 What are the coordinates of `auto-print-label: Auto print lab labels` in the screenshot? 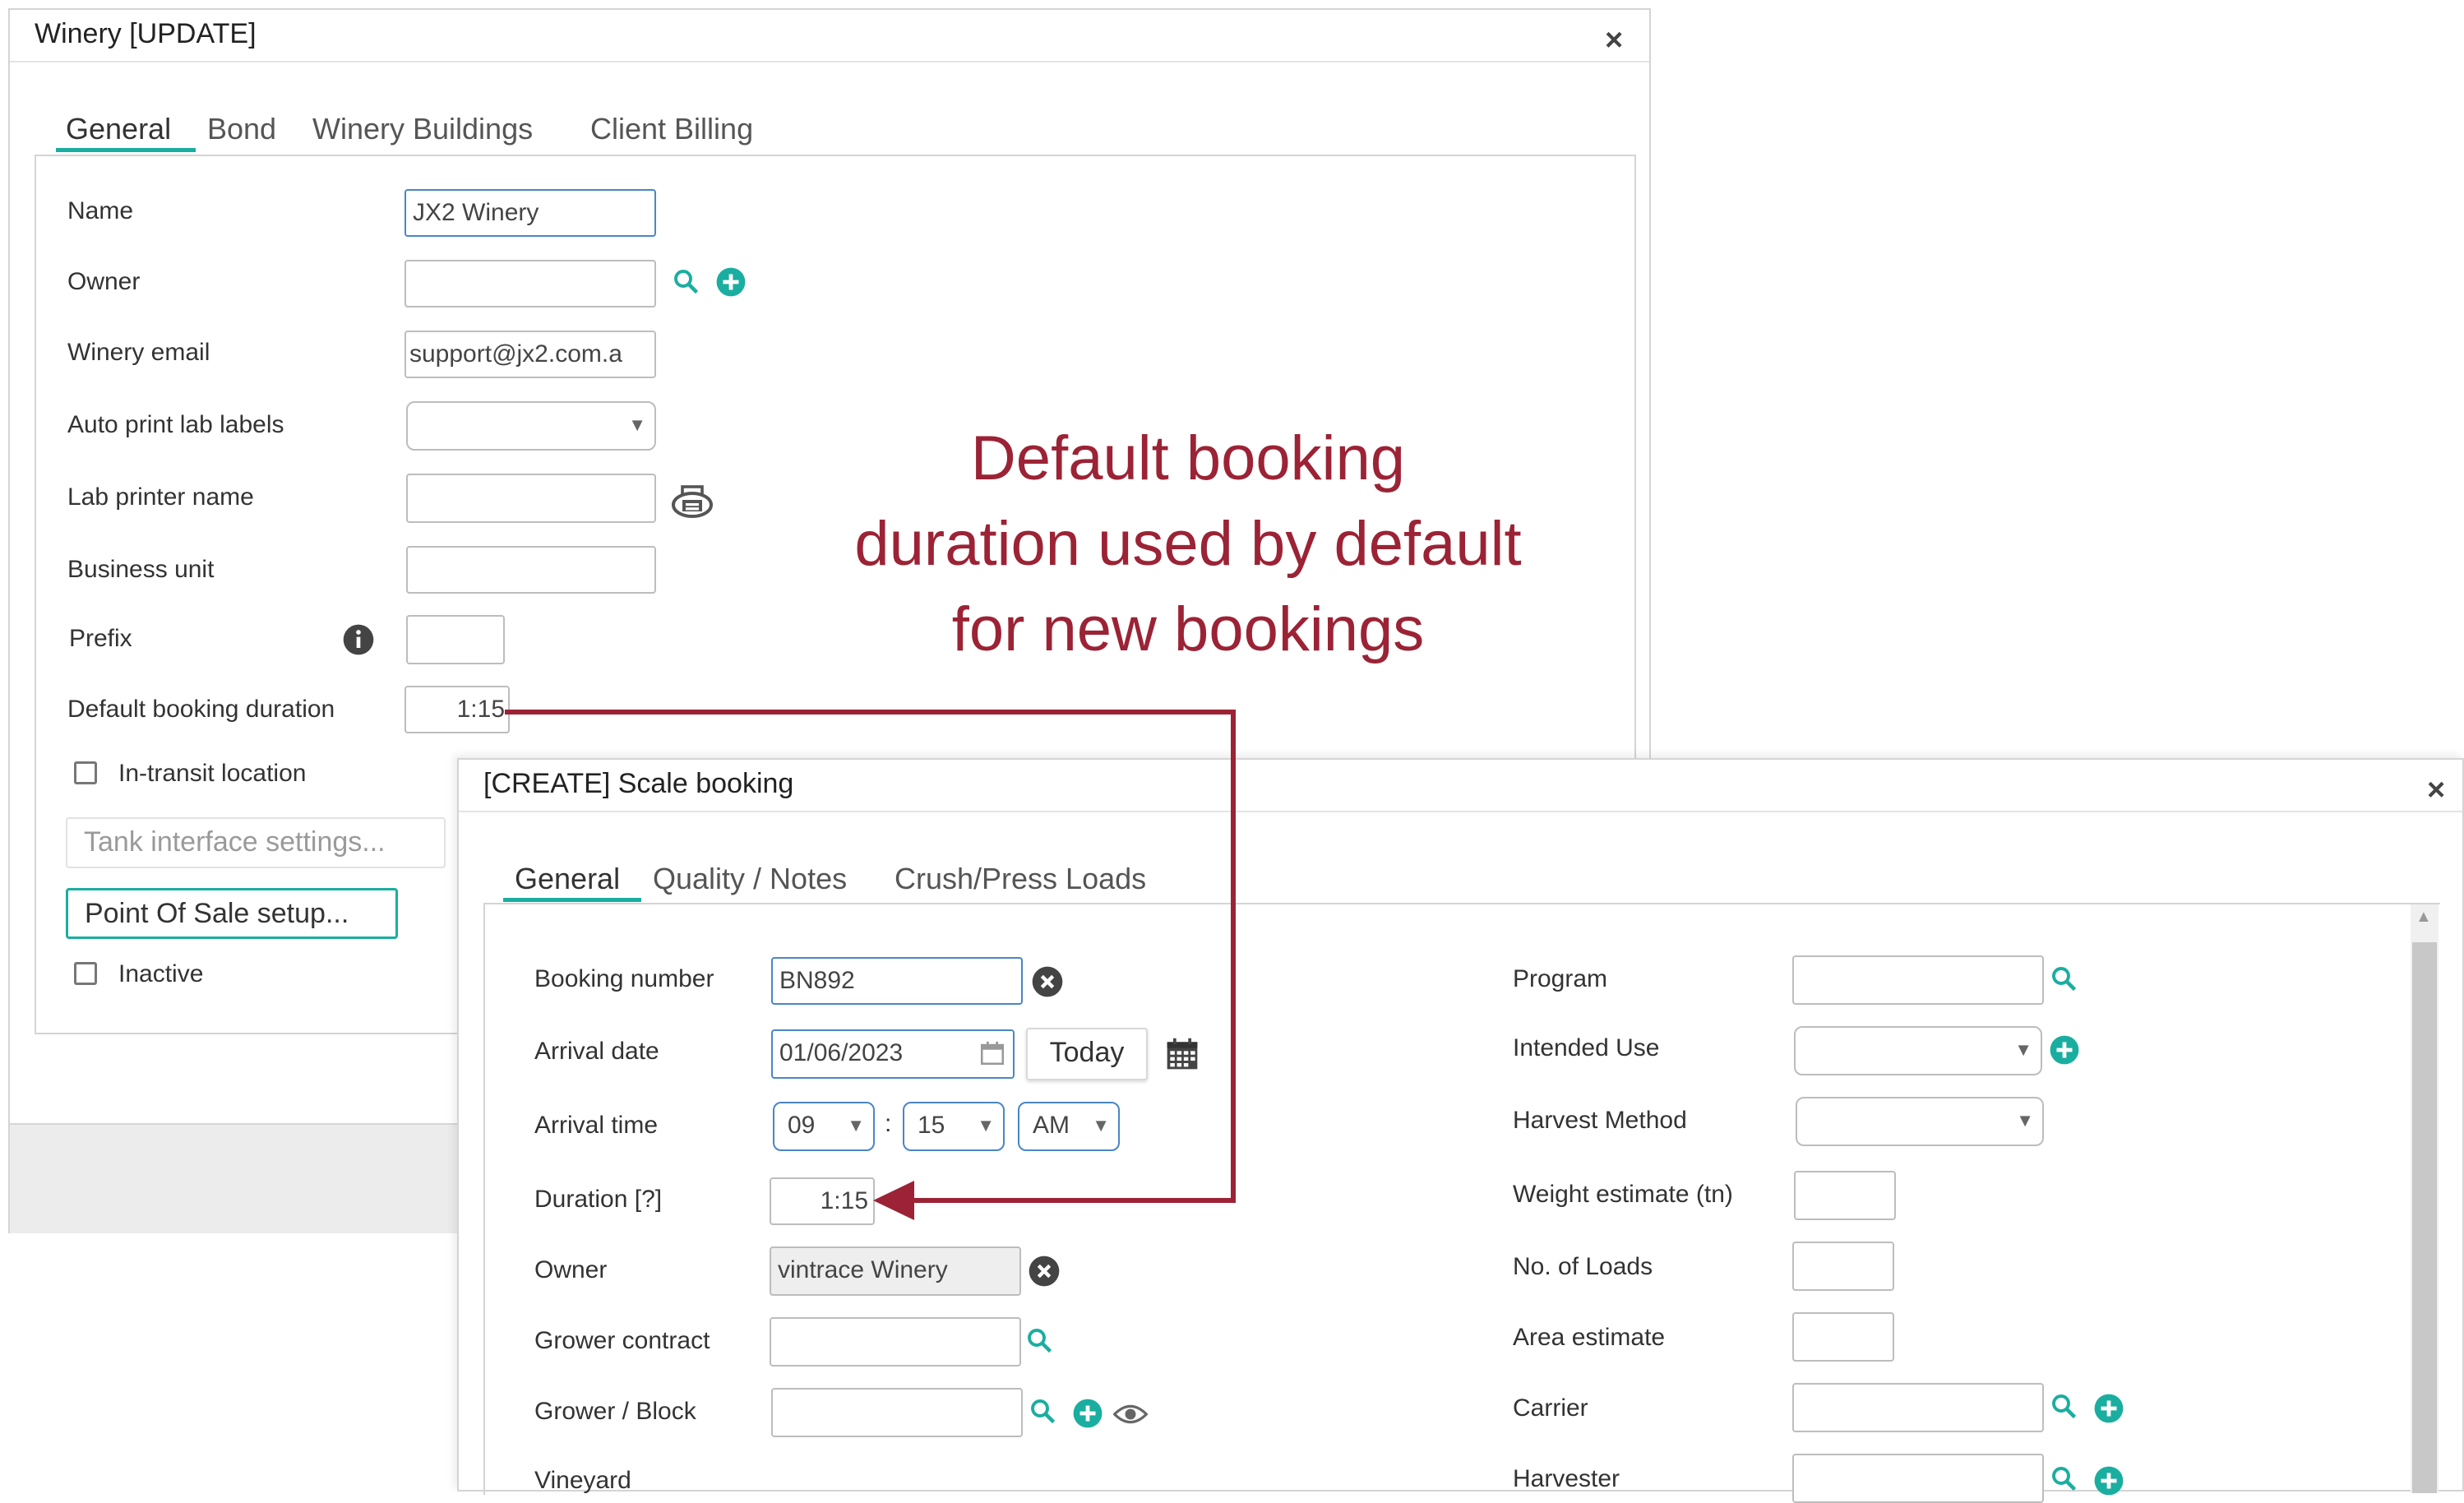 It's located at (176, 425).